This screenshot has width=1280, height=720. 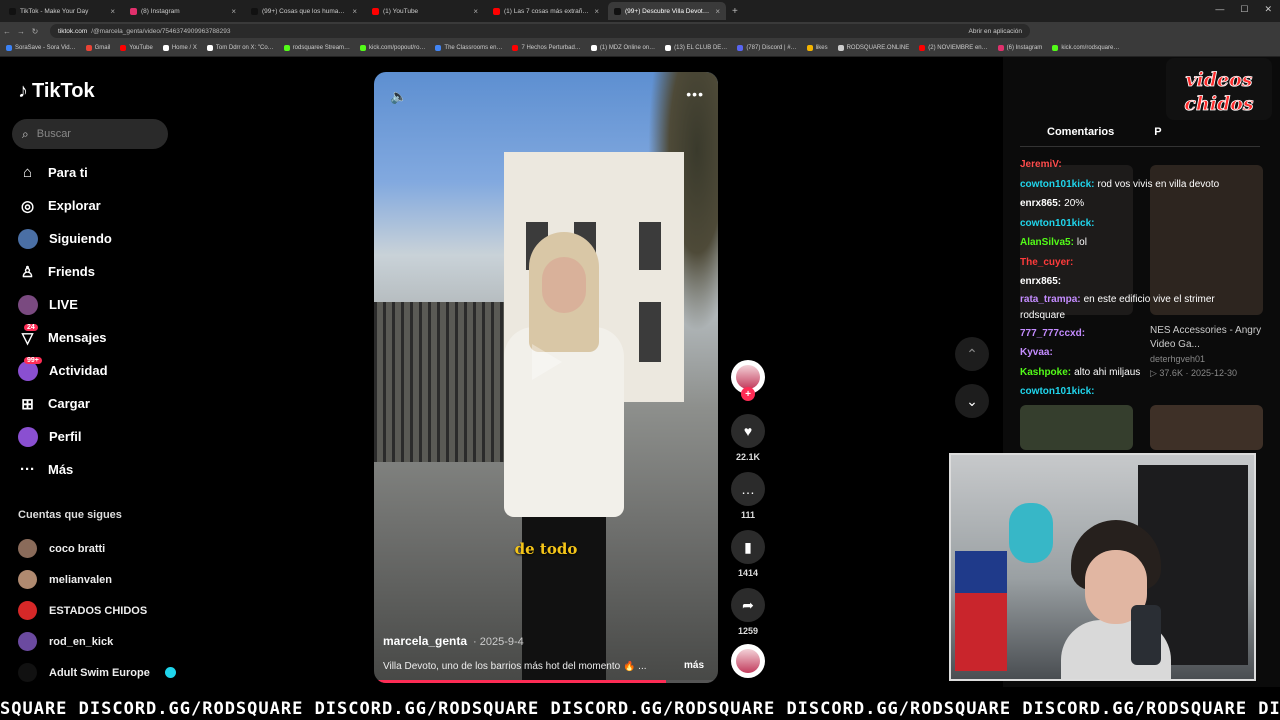 I want to click on sidebar-item-para-ti: ⌂ Para ti, so click(x=65, y=172).